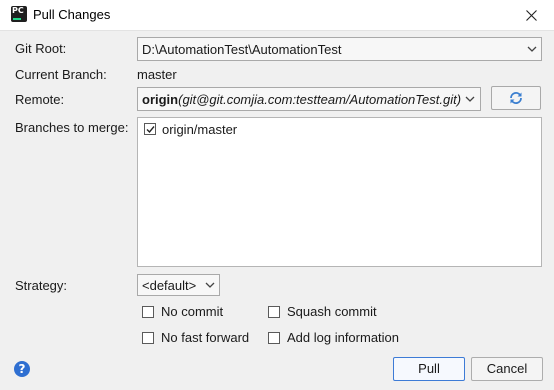  I want to click on no-commit-label: No commit, so click(192, 311).